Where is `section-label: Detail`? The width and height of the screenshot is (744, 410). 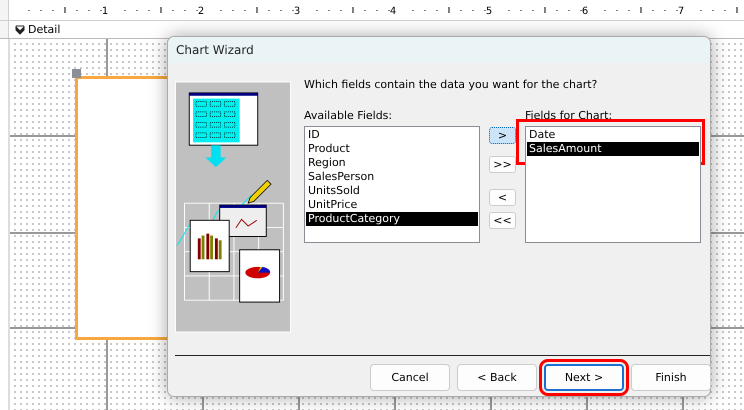 section-label: Detail is located at coordinates (44, 29).